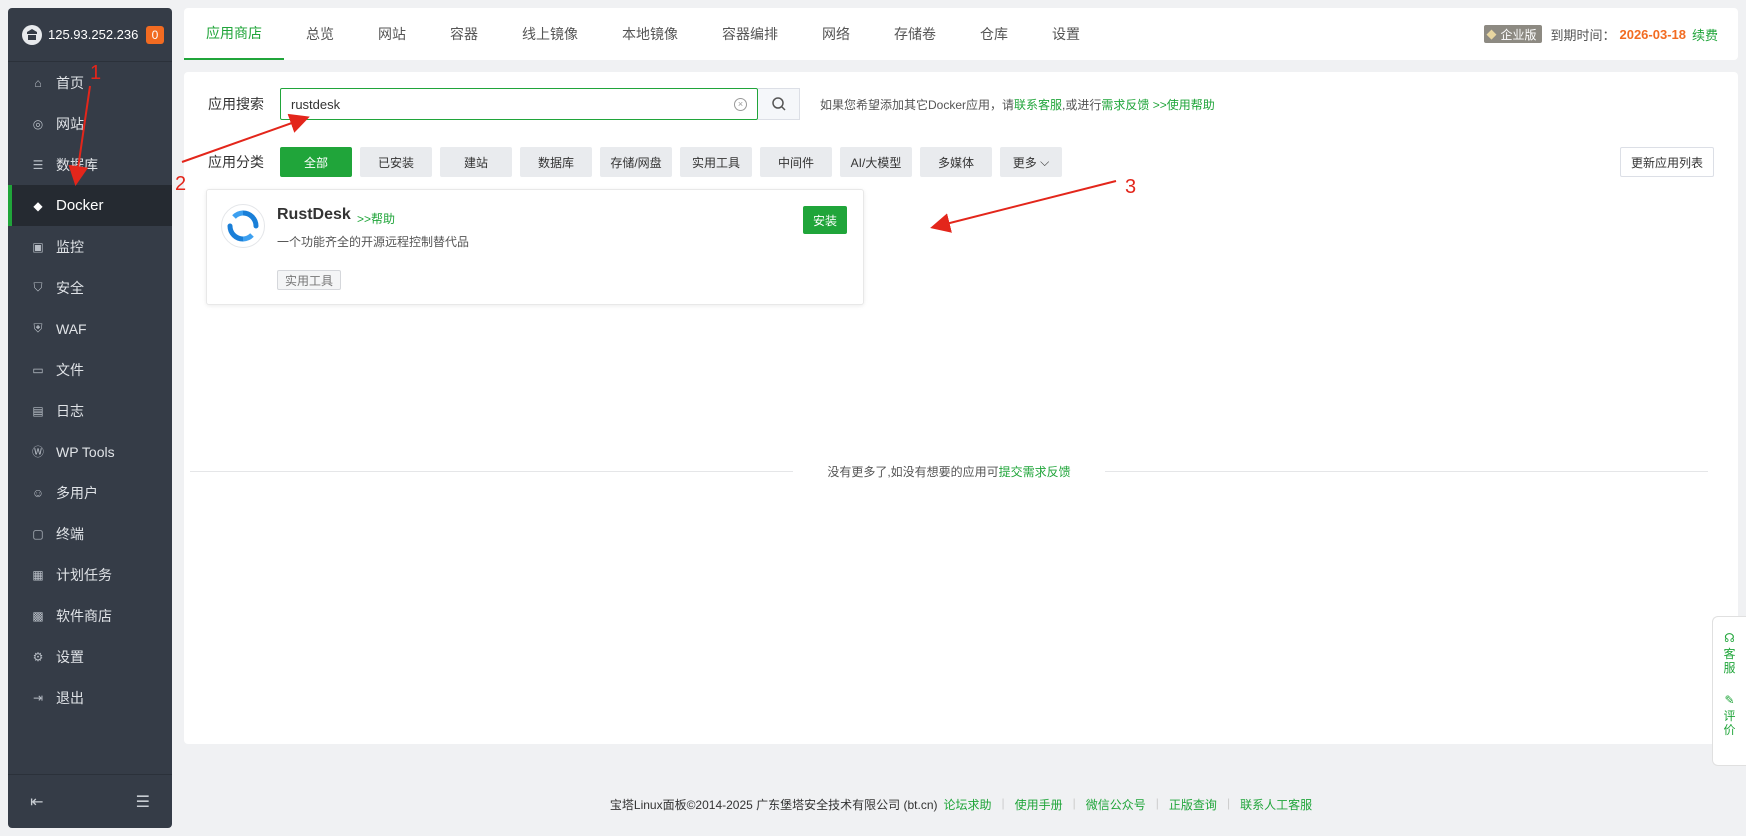 This screenshot has height=836, width=1746. I want to click on sidebar-item-label: 退出, so click(70, 697).